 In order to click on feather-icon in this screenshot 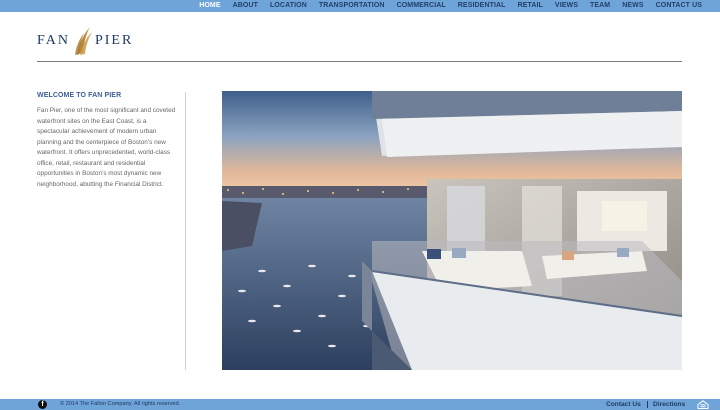, I will do `click(83, 41)`.